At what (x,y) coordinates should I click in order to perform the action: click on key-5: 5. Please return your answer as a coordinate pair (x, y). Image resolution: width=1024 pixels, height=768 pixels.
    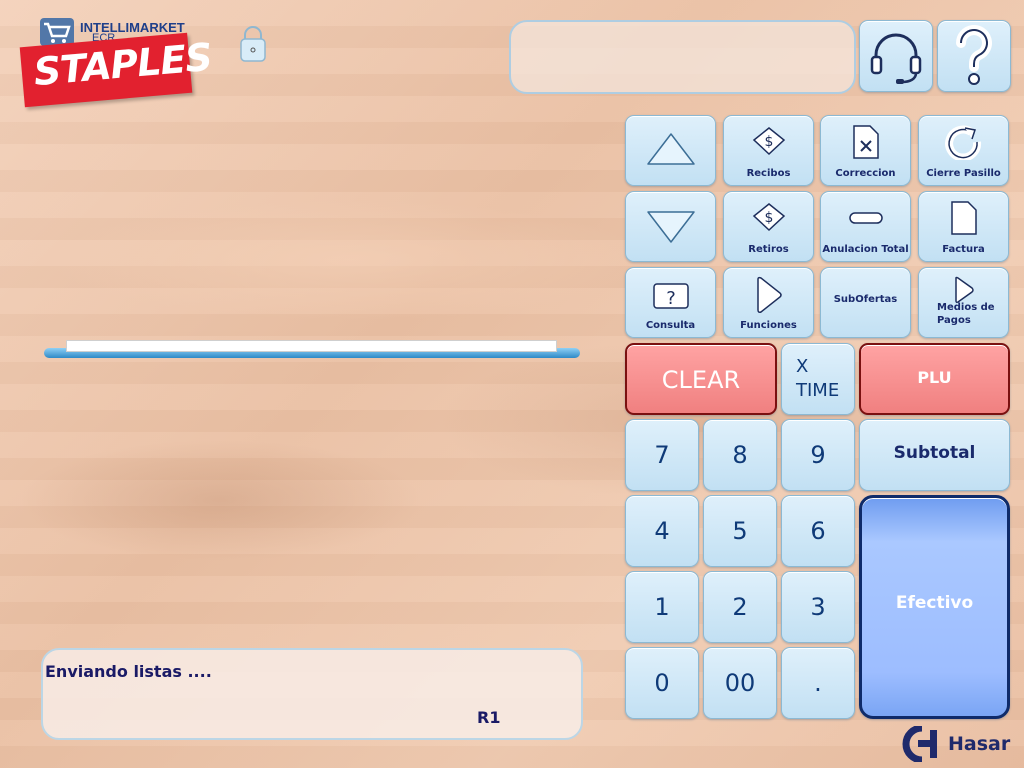
    Looking at the image, I should click on (740, 531).